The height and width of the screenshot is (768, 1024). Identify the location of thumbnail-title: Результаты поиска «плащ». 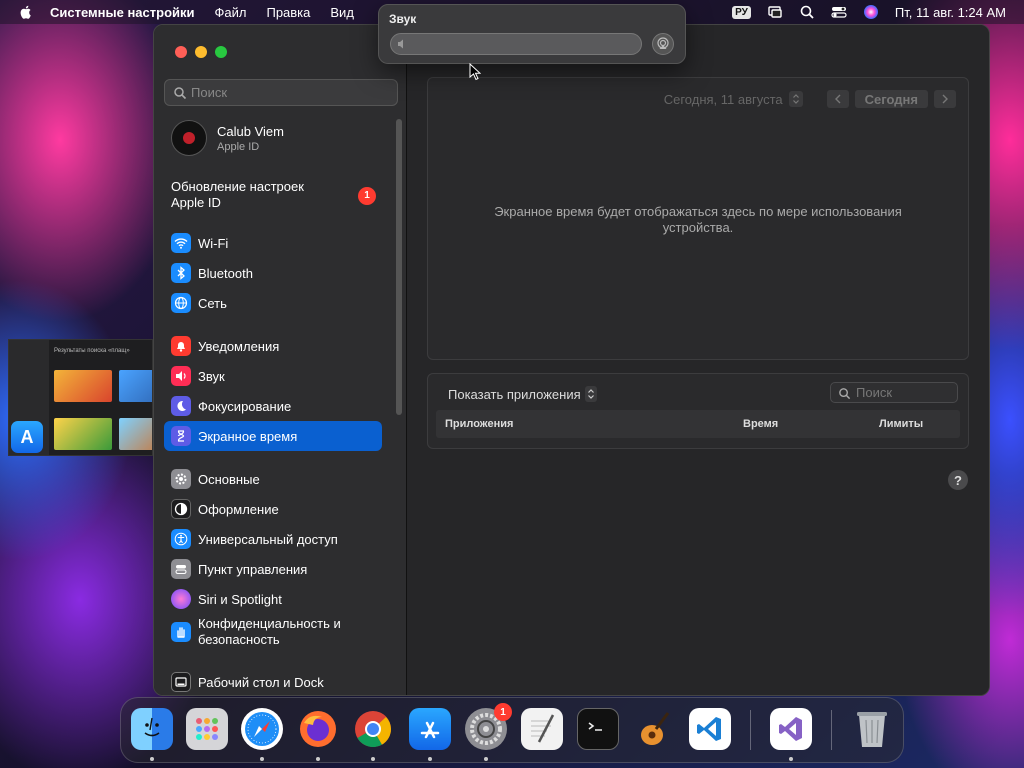
(92, 351).